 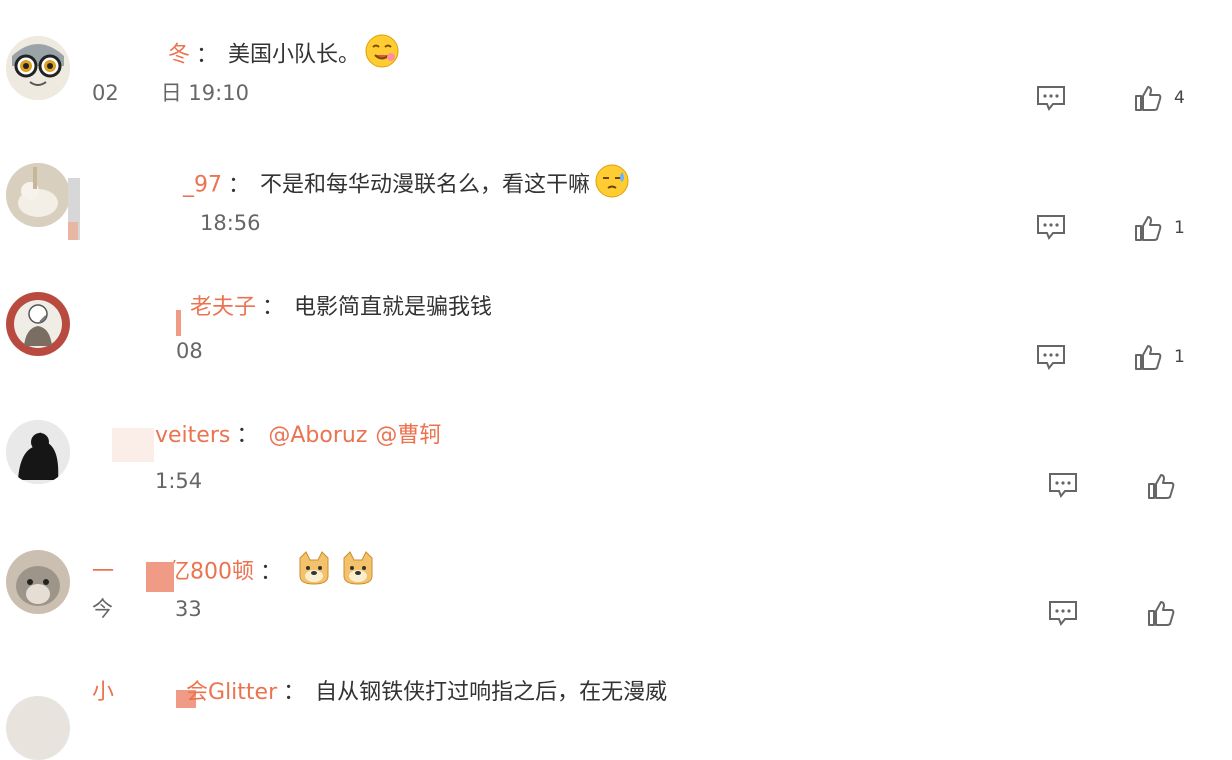 What do you see at coordinates (393, 307) in the screenshot?
I see `comment-text: 电影简直就是骗我钱` at bounding box center [393, 307].